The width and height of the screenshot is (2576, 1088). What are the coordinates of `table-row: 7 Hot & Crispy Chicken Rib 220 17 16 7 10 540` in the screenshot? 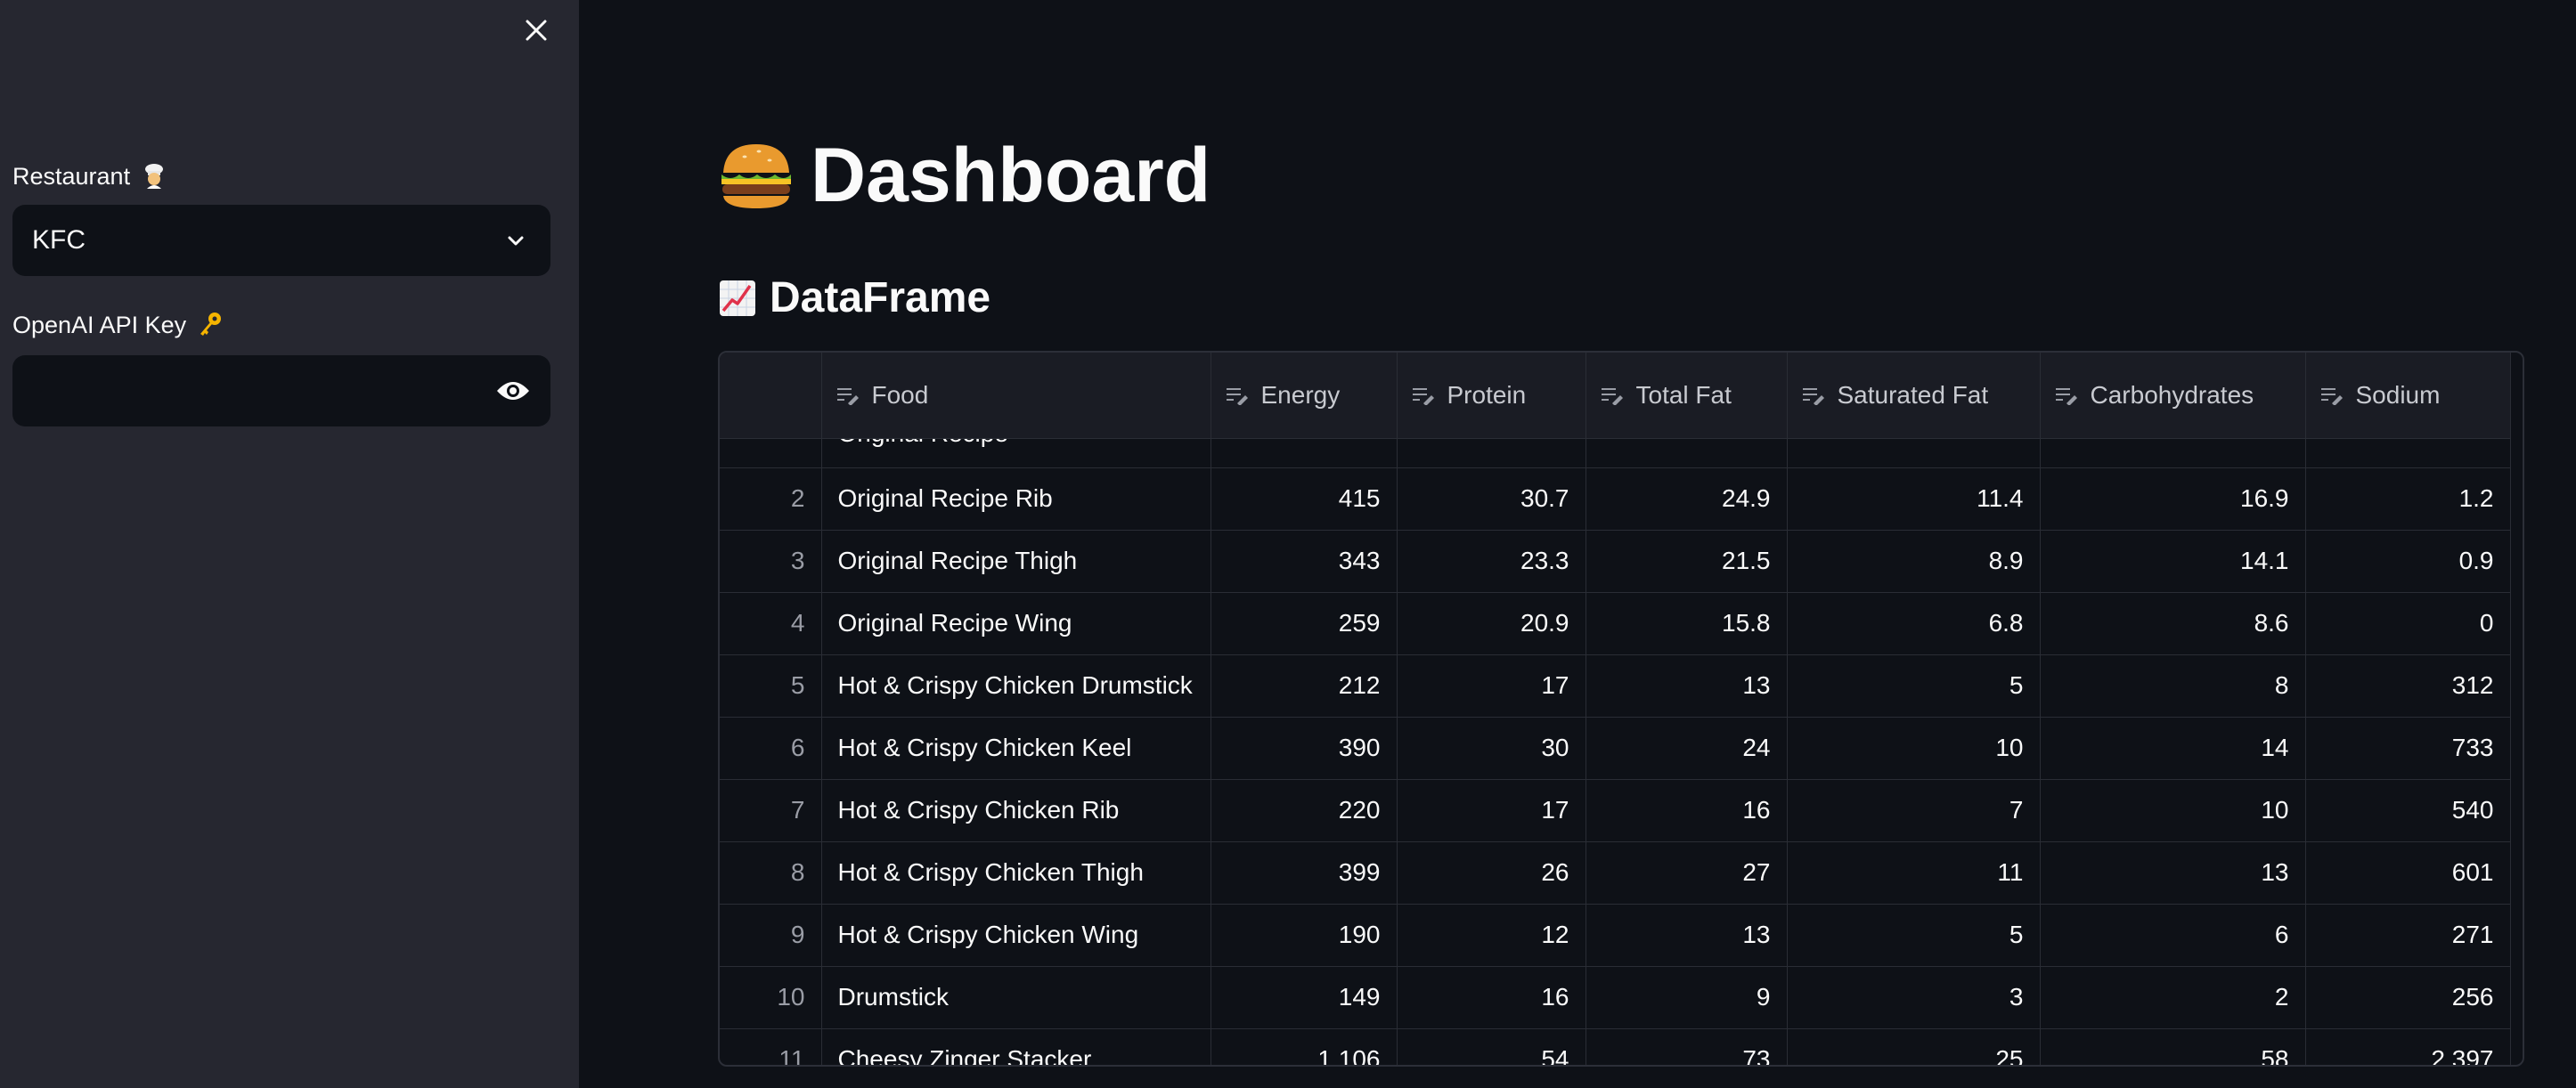 It's located at (1616, 810).